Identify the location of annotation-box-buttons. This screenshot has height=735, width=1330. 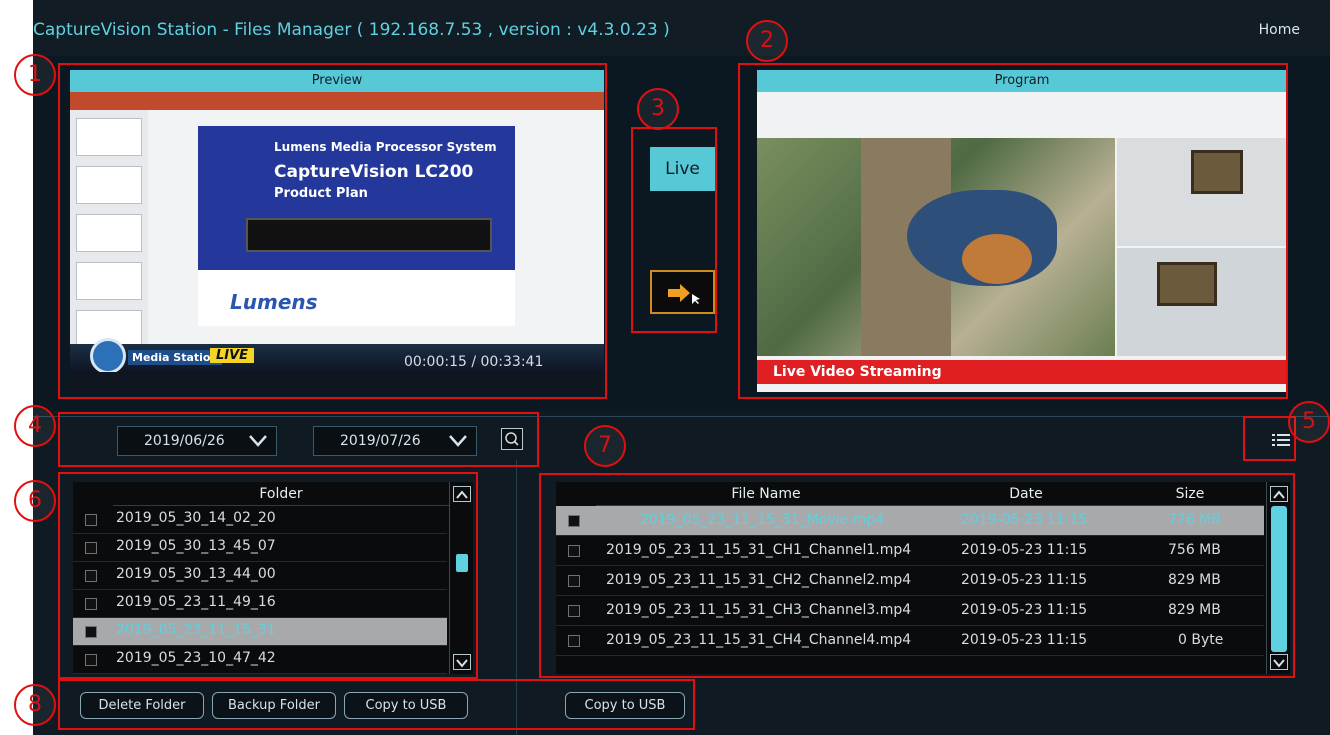
(376, 704).